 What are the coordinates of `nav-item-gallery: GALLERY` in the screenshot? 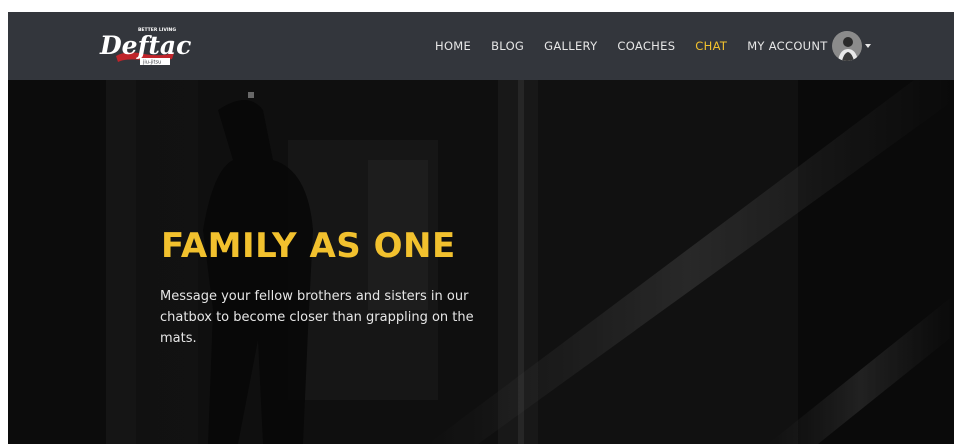 It's located at (570, 46).